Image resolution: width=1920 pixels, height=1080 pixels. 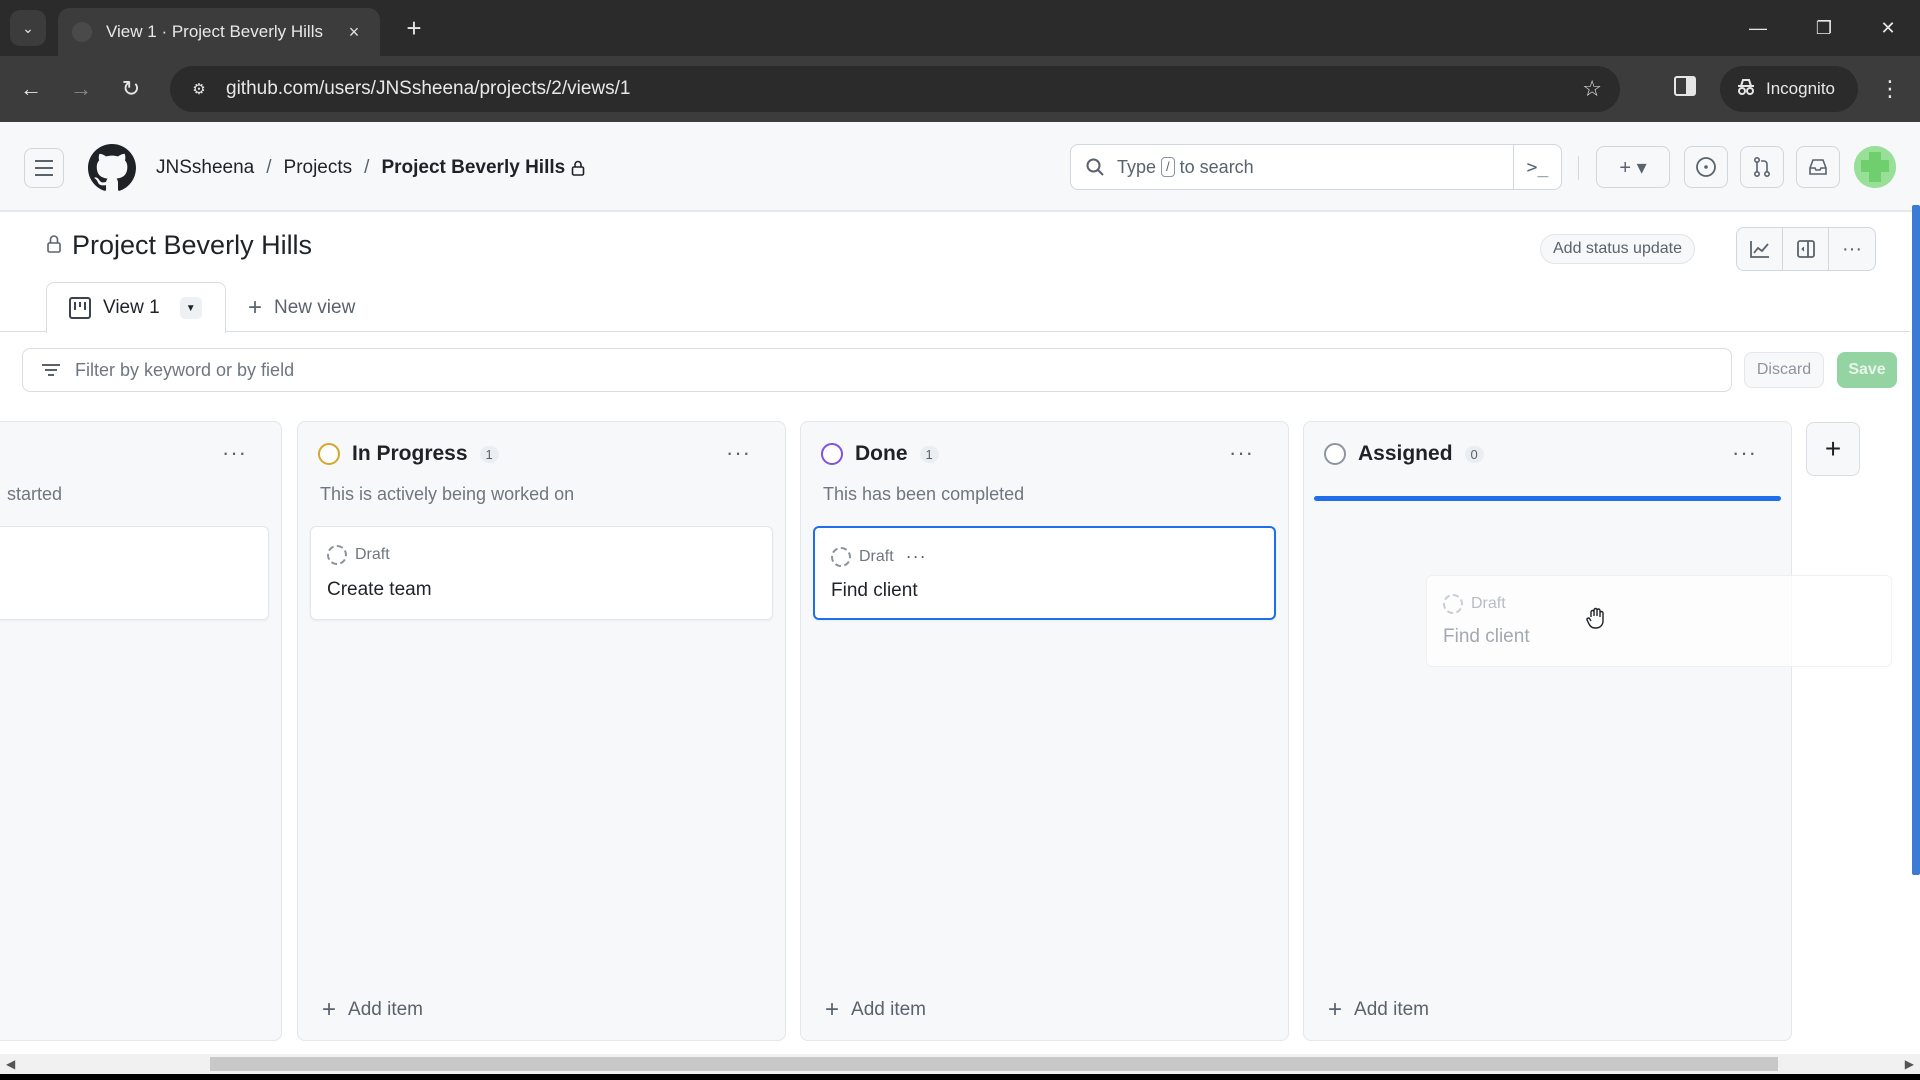 What do you see at coordinates (1391, 1009) in the screenshot?
I see `add-item-label: Add item` at bounding box center [1391, 1009].